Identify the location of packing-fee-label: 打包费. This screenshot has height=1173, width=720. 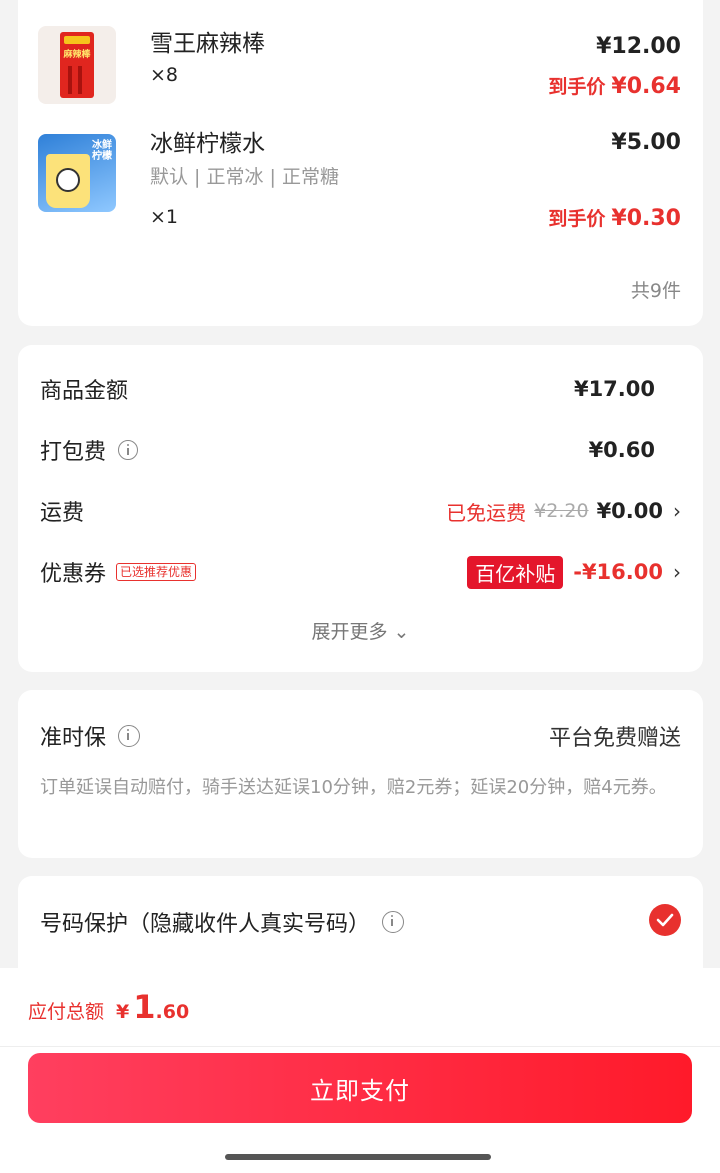
(73, 452).